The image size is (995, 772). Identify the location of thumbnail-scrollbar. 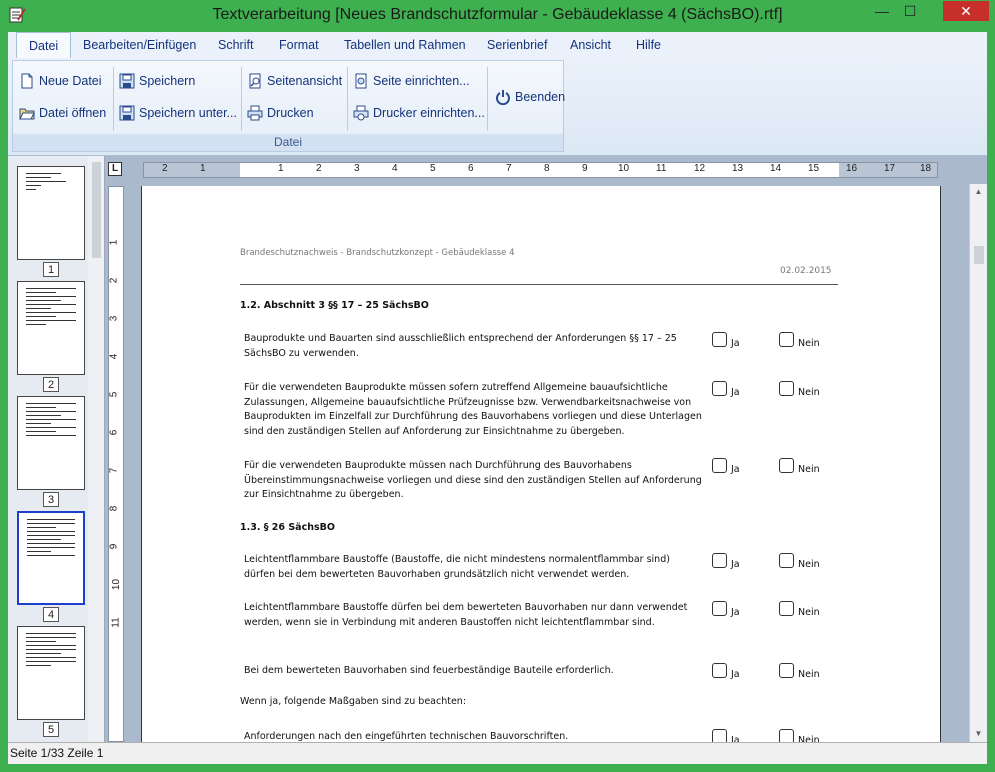
(96, 449).